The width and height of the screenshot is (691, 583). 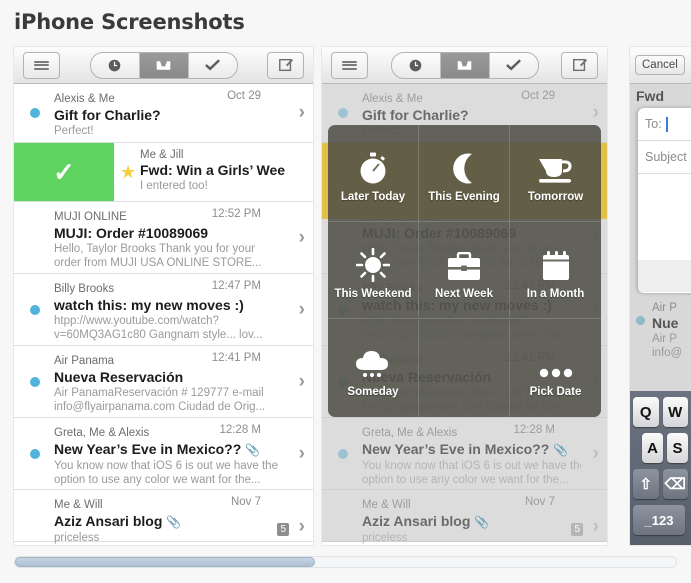 What do you see at coordinates (555, 392) in the screenshot?
I see `snooze-option-label: Pick Date` at bounding box center [555, 392].